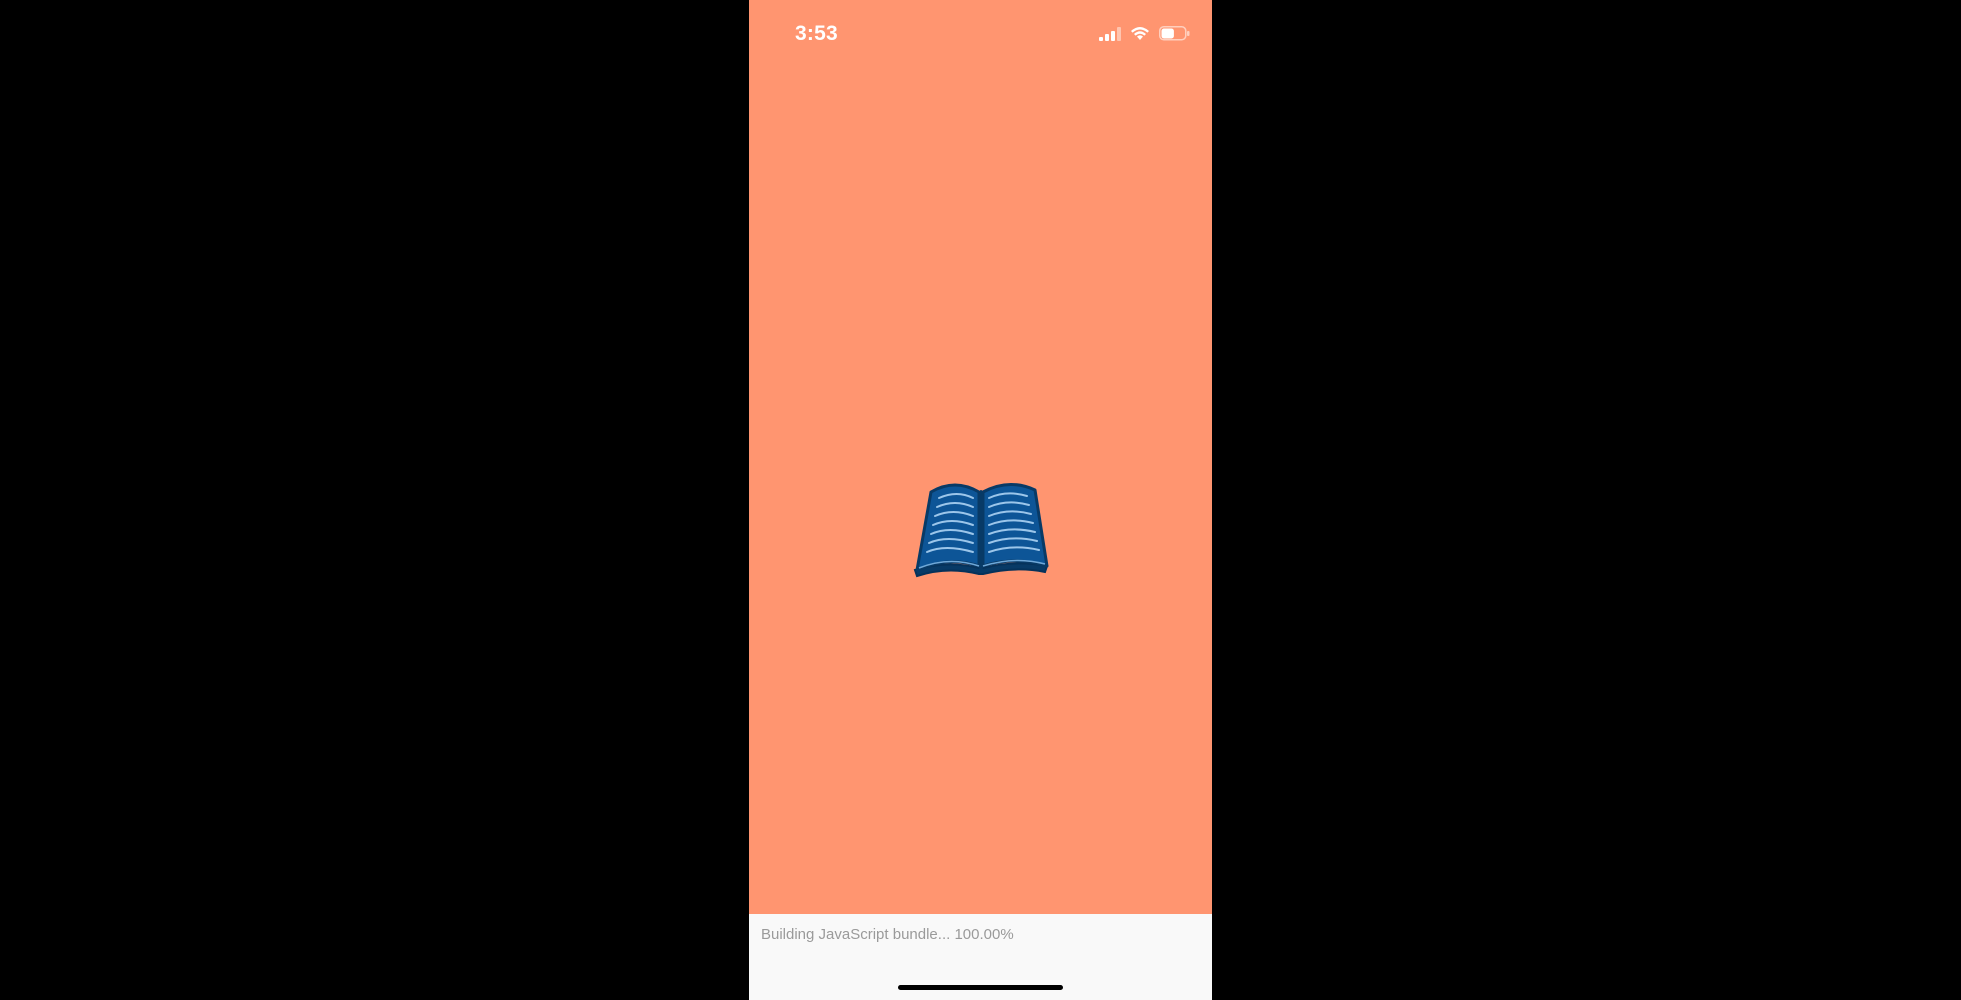 This screenshot has height=1000, width=1961. I want to click on bundle-status-text: Building JavaScript bundle... 100.00%, so click(887, 934).